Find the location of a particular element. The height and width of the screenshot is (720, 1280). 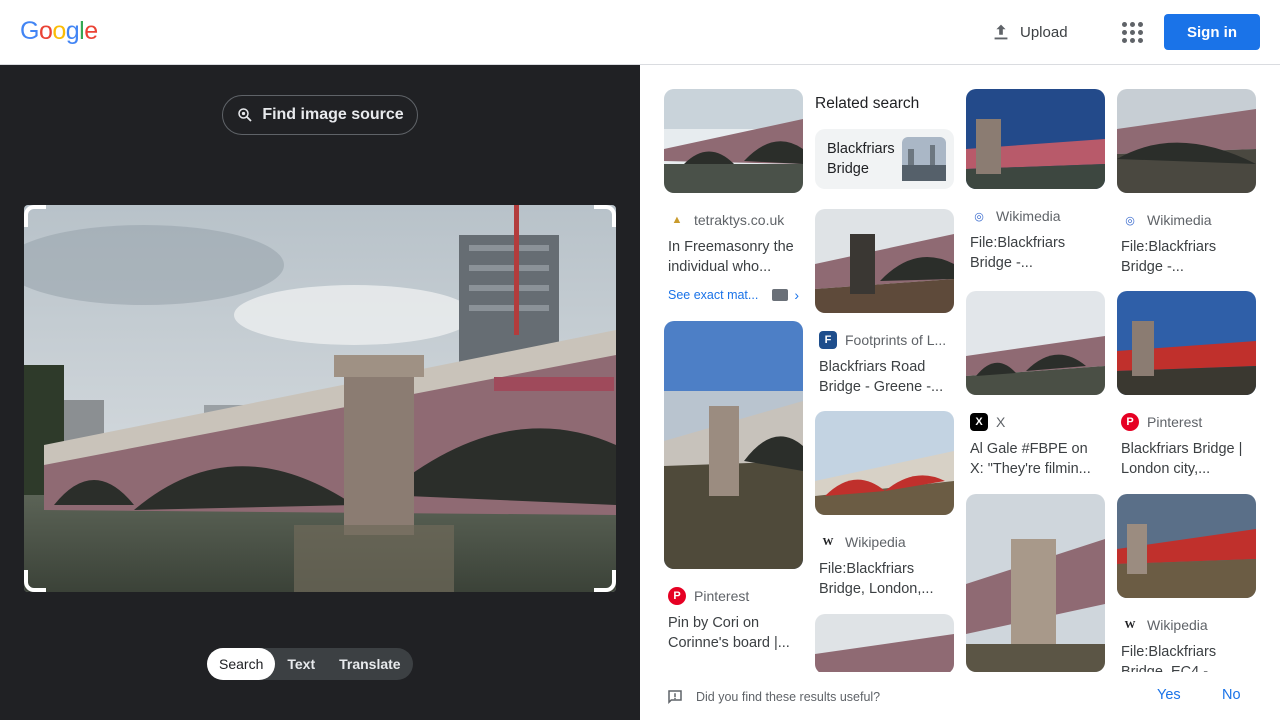

logo-letter: G is located at coordinates (29, 31).